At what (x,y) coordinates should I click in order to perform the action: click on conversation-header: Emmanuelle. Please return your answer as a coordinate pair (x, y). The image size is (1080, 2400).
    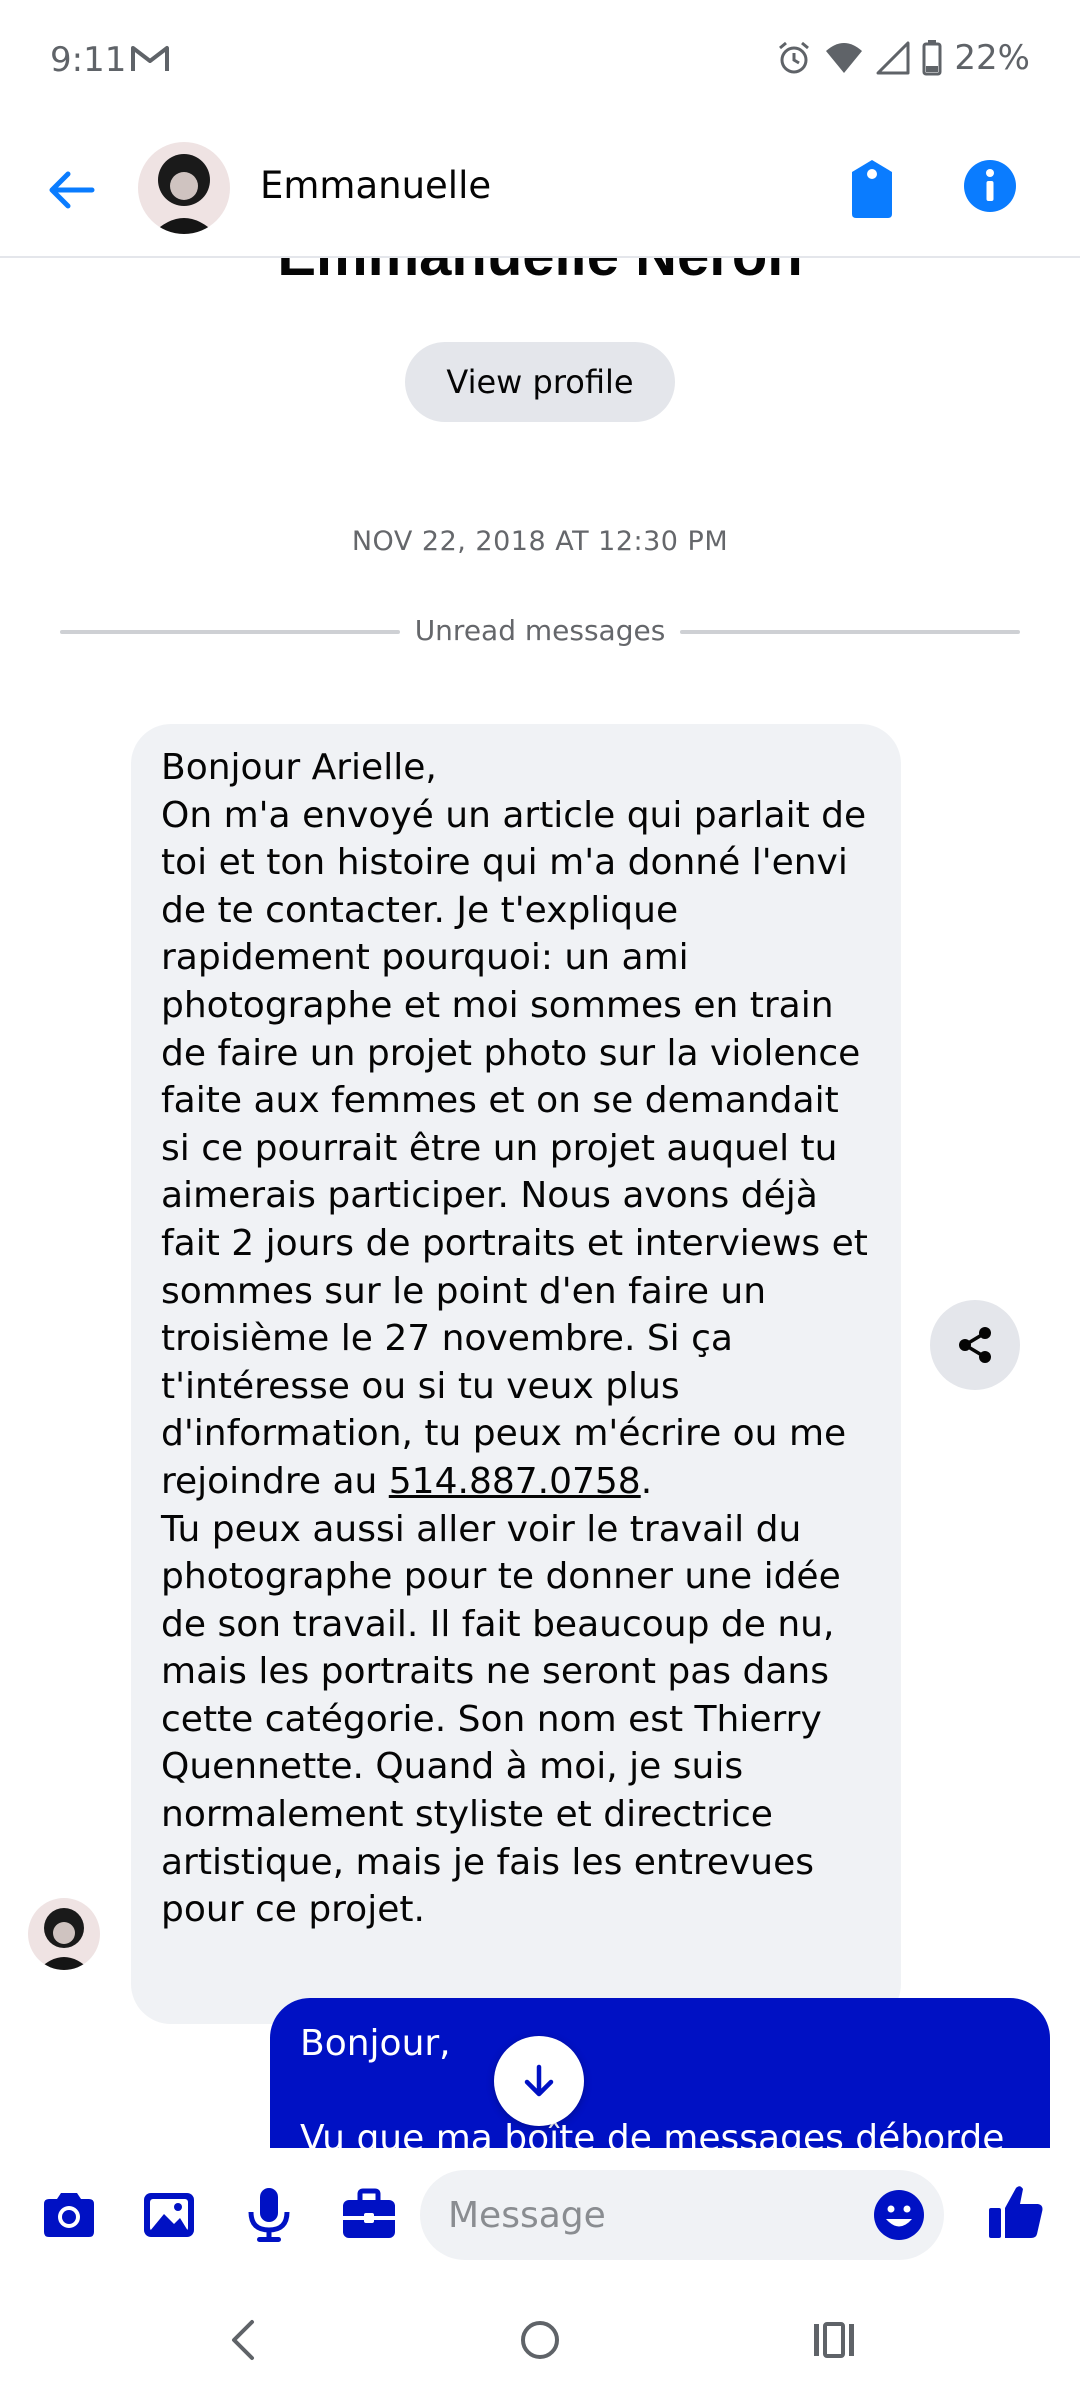
    Looking at the image, I should click on (540, 192).